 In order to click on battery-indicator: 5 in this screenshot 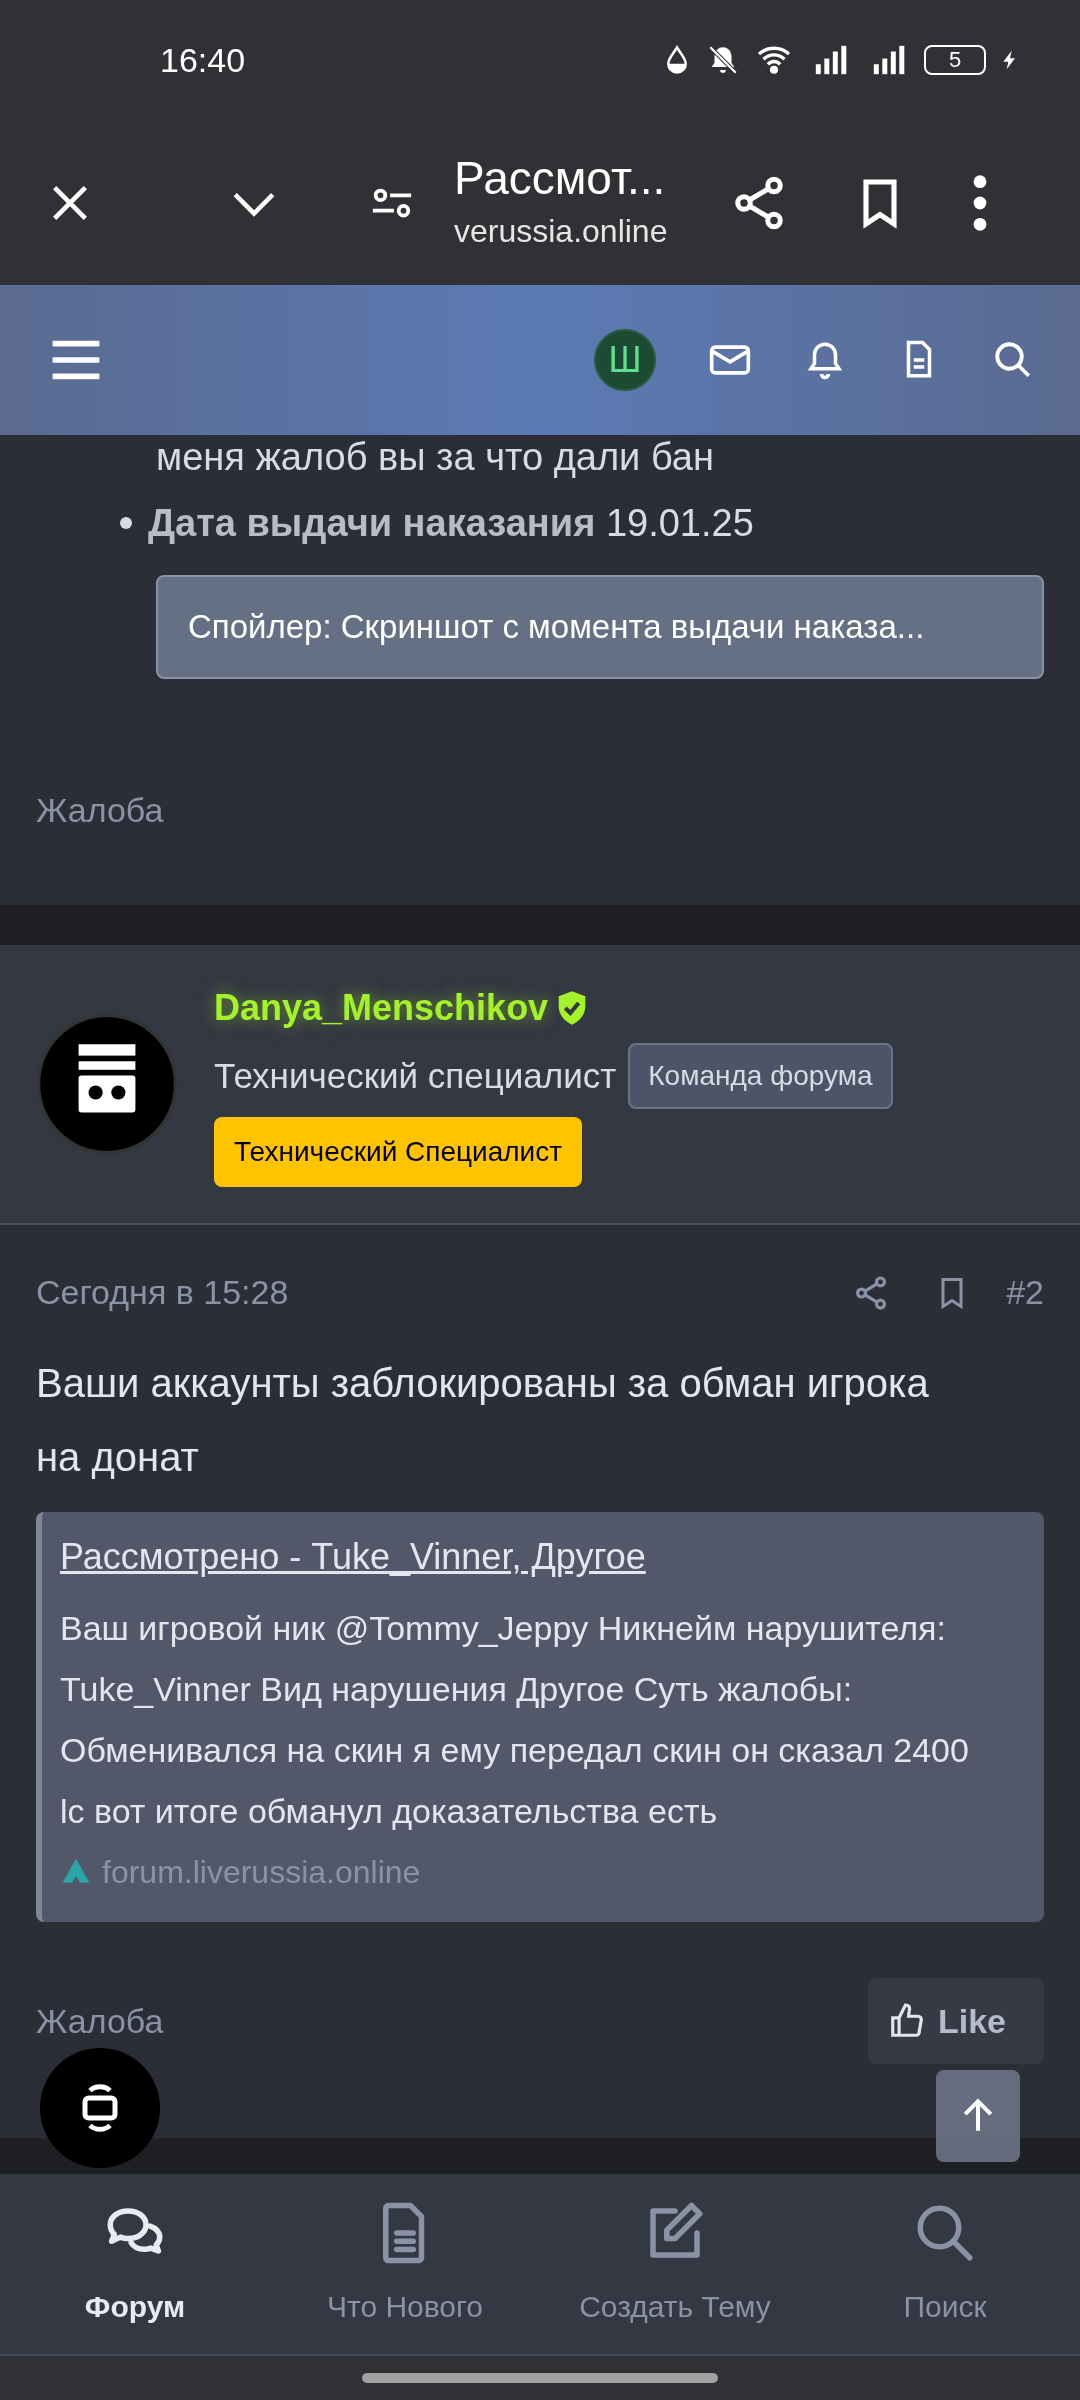, I will do `click(955, 60)`.